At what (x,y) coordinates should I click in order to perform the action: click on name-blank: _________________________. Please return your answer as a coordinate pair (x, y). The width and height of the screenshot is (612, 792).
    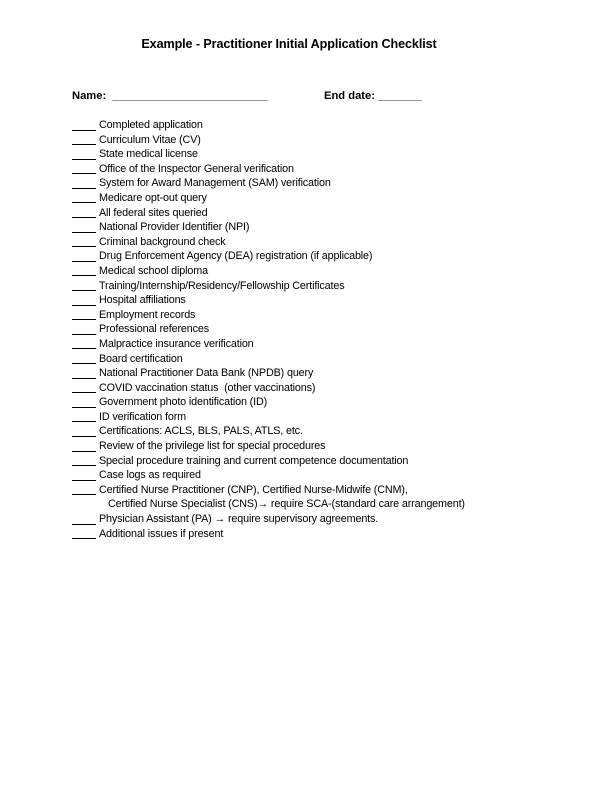
    Looking at the image, I should click on (190, 96).